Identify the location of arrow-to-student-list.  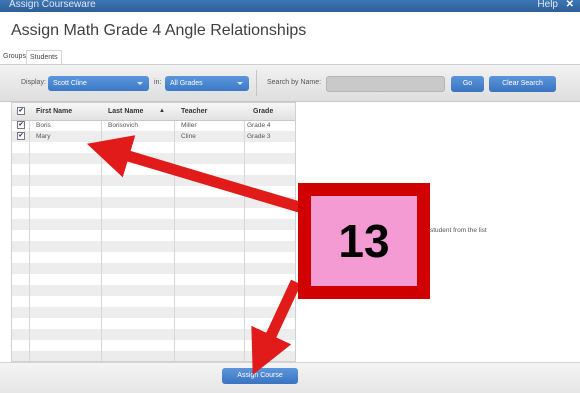
(202, 176).